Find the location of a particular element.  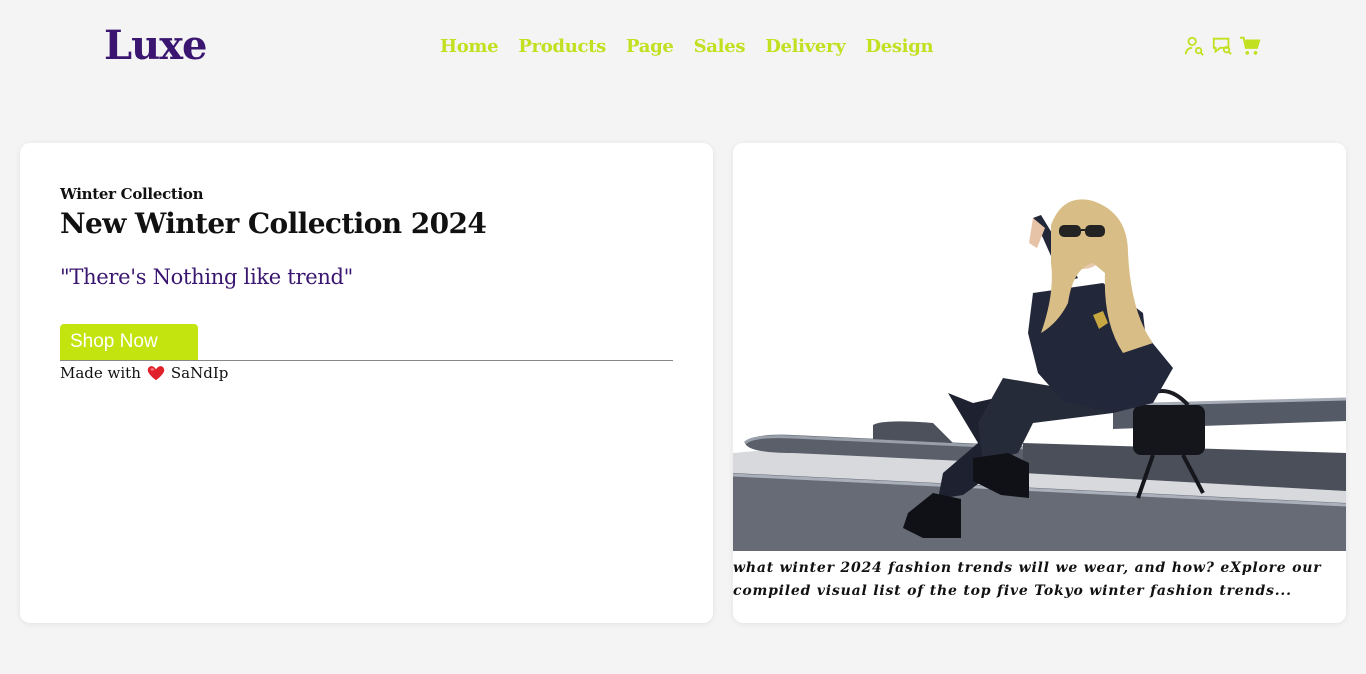

cart-icon is located at coordinates (1250, 46).